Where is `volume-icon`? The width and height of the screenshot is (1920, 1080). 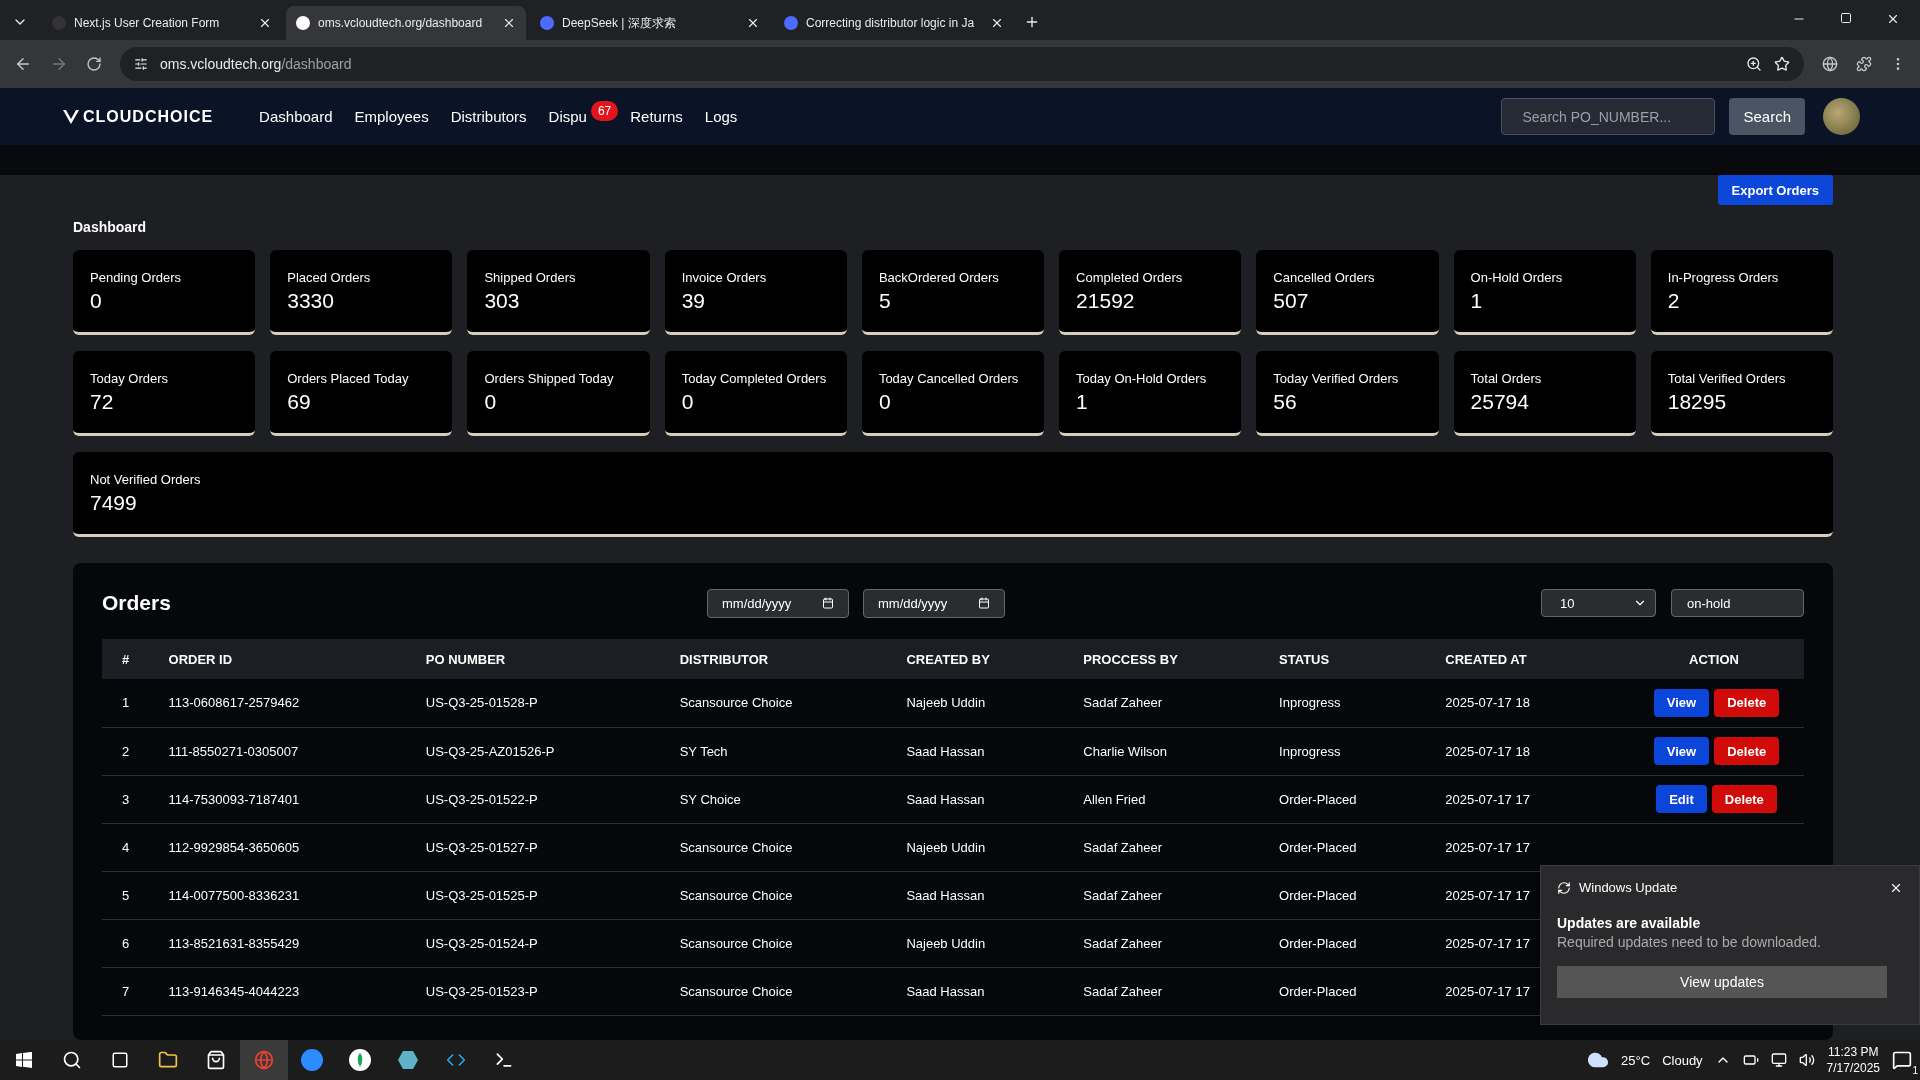 volume-icon is located at coordinates (1806, 1060).